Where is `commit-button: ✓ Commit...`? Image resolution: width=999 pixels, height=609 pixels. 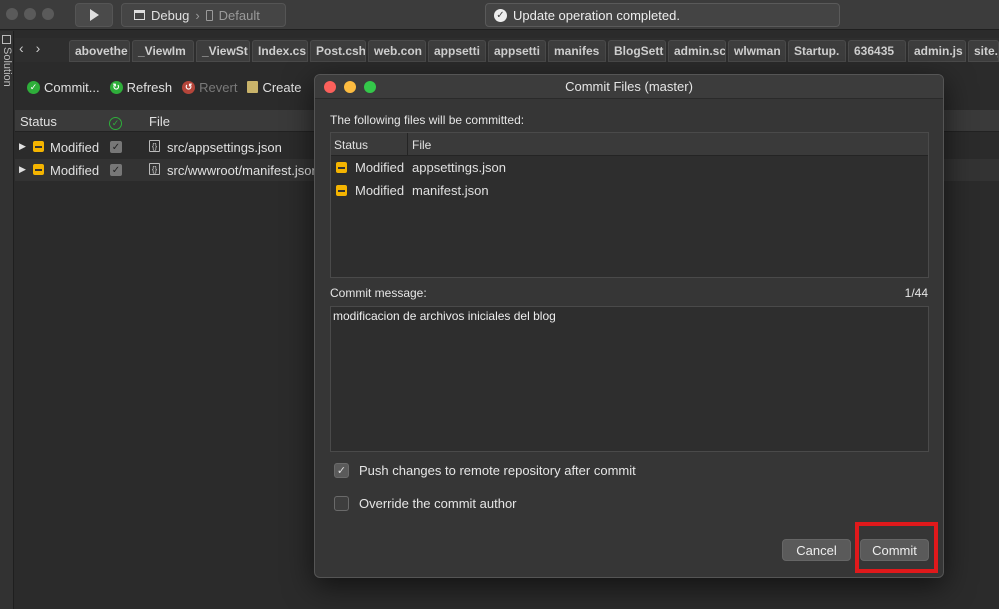
commit-button: ✓ Commit... is located at coordinates (63, 87).